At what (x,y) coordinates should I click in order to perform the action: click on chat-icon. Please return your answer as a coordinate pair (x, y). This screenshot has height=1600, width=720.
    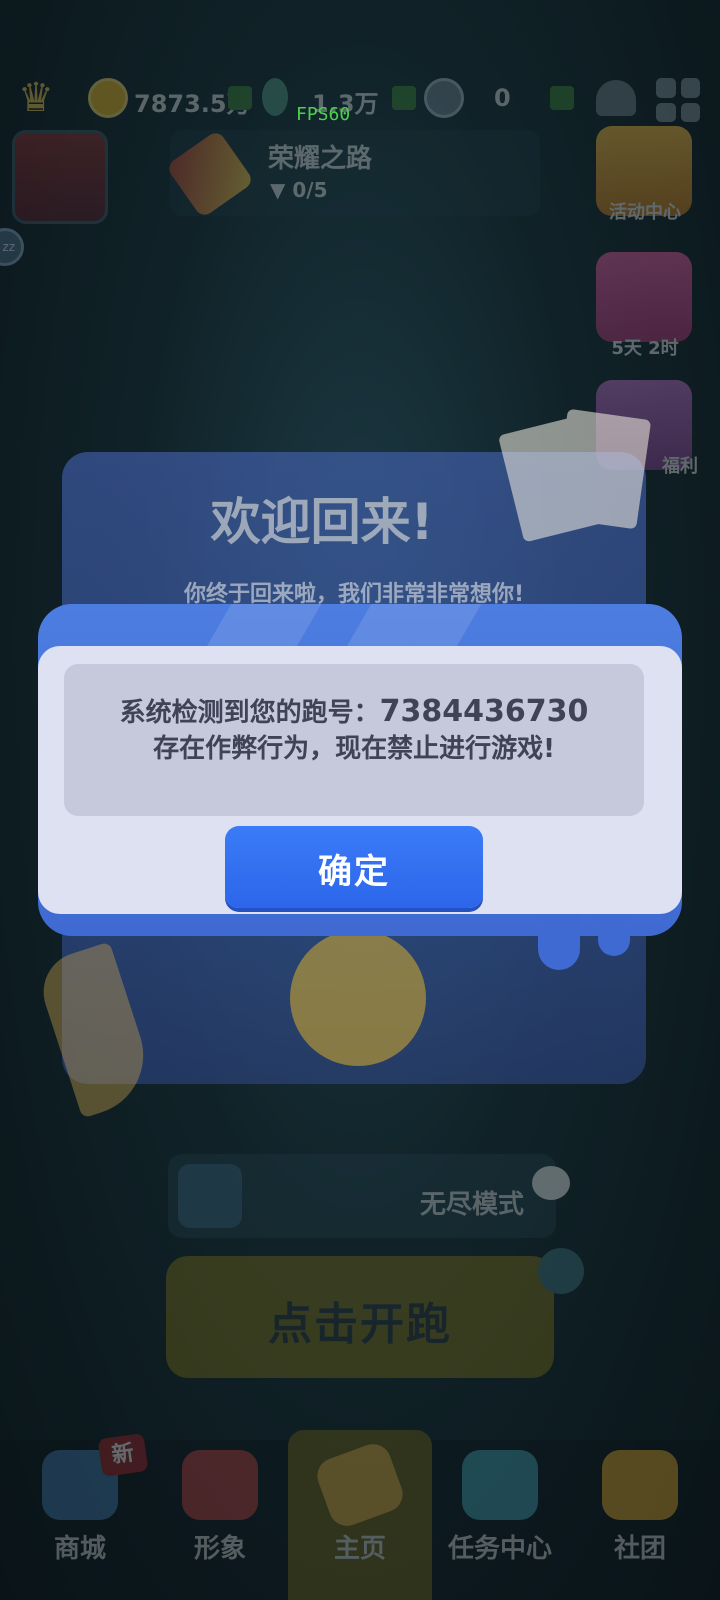
    Looking at the image, I should click on (551, 1183).